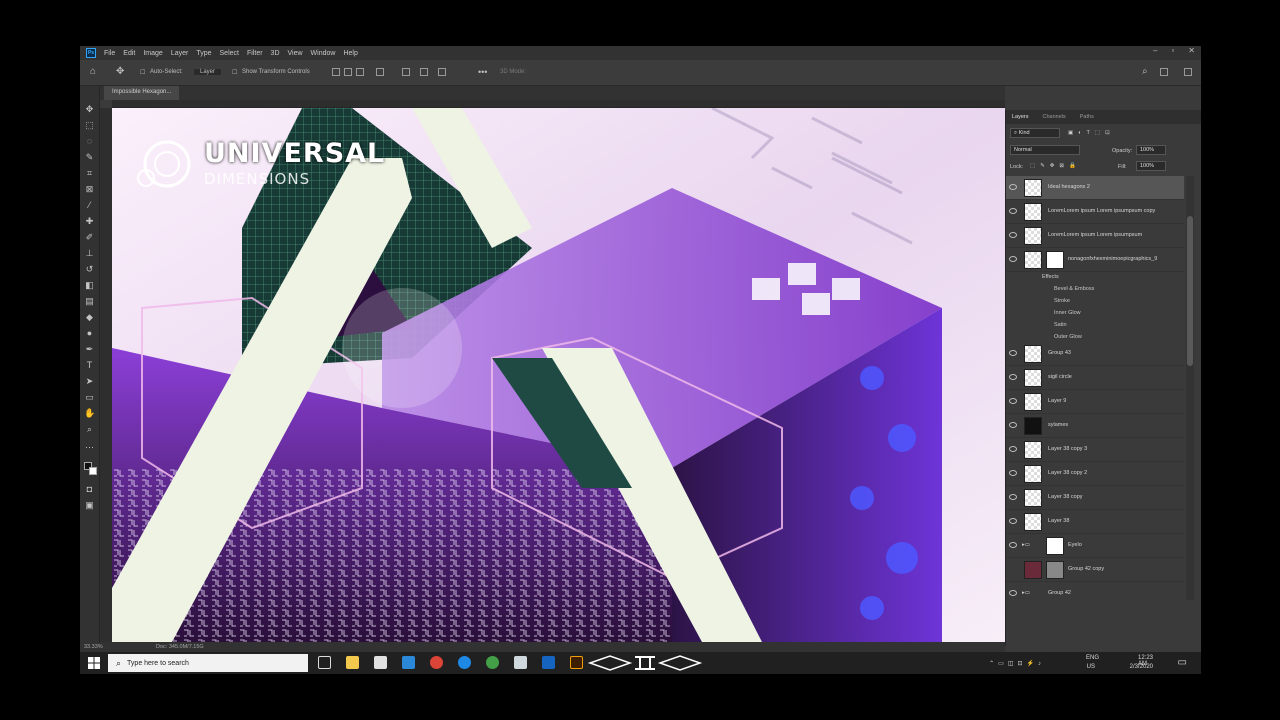 The width and height of the screenshot is (1280, 720). What do you see at coordinates (336, 72) in the screenshot?
I see `align-left-icon` at bounding box center [336, 72].